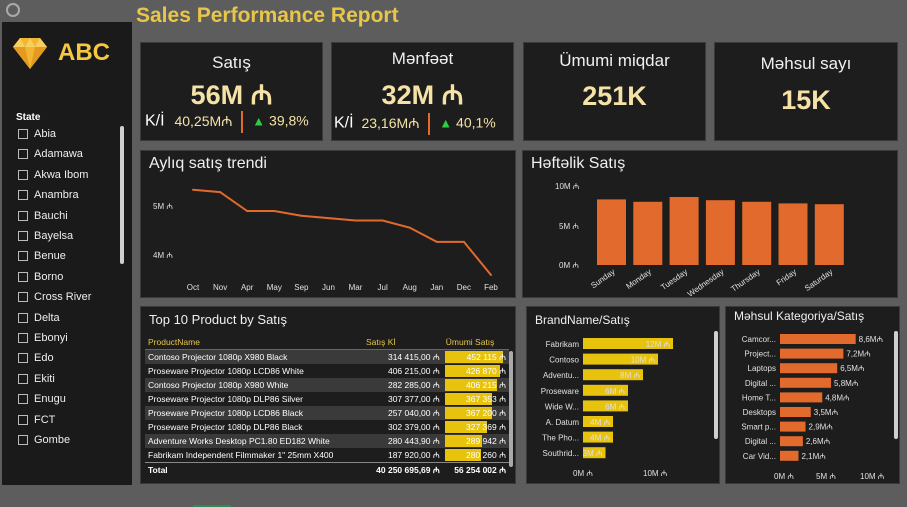  I want to click on total-sales-value: 327 369 ₼, so click(486, 426).